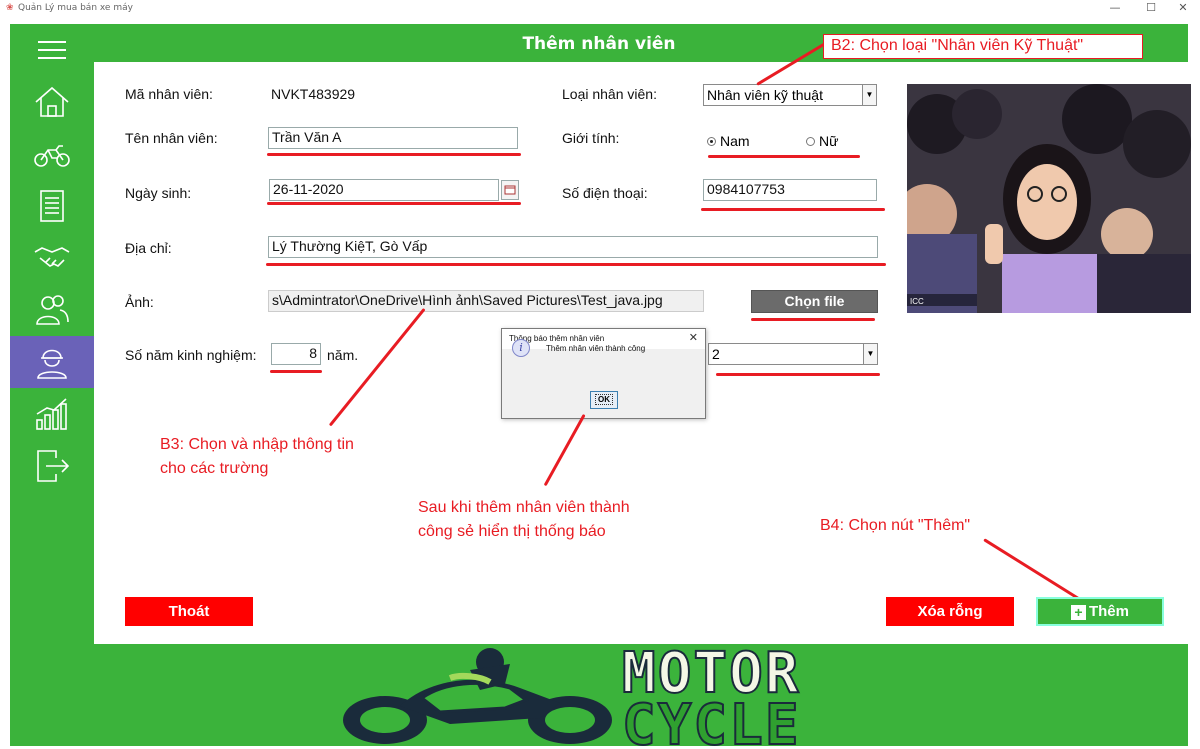  I want to click on photo-label: Ảnh:, so click(139, 302).